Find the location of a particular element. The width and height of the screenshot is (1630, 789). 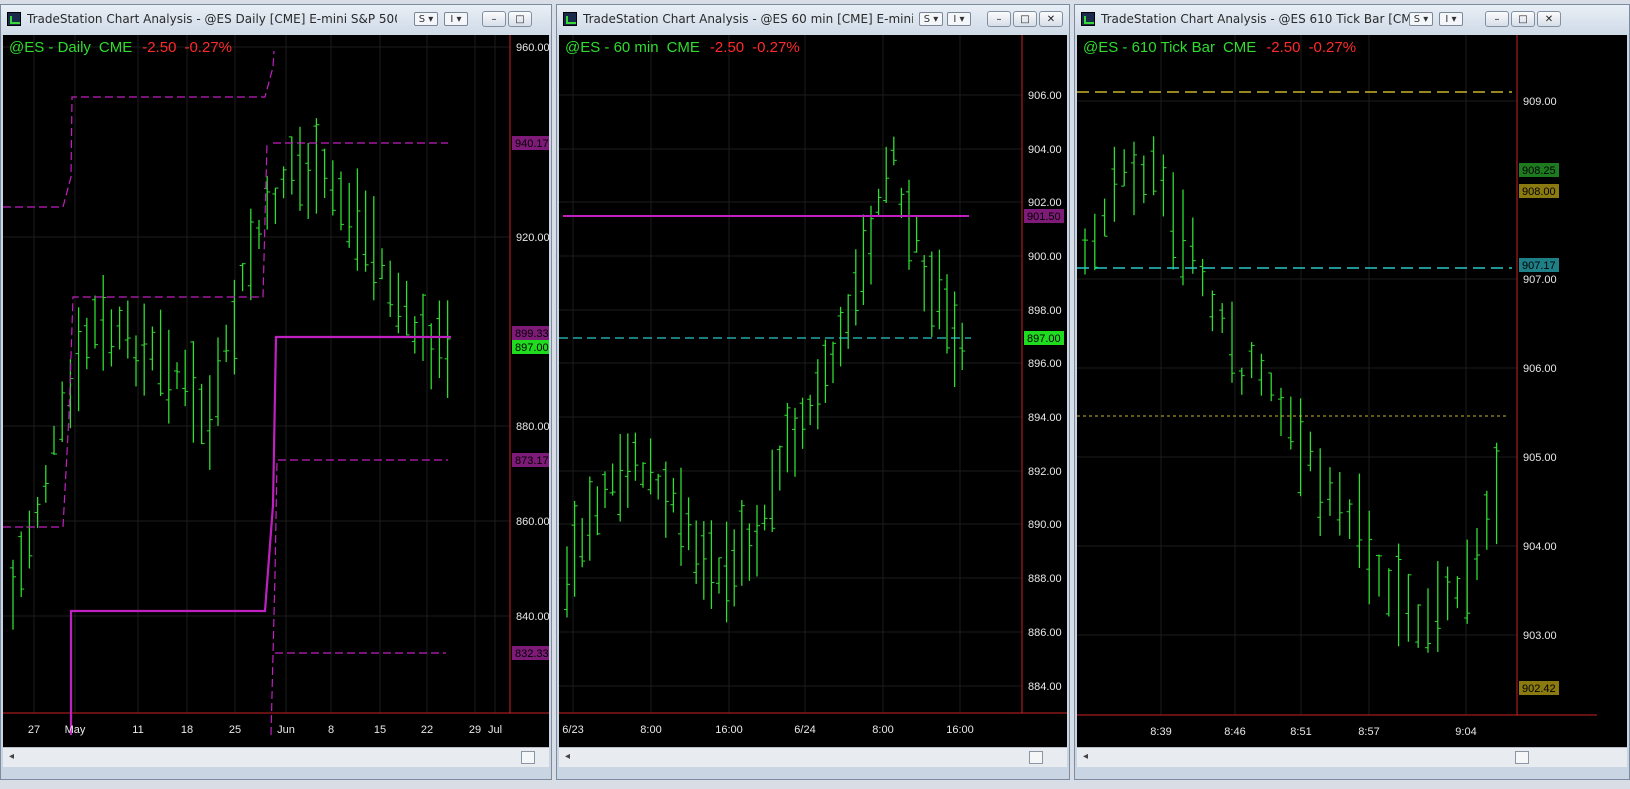

price-scale-label: 886.00 is located at coordinates (1045, 633).